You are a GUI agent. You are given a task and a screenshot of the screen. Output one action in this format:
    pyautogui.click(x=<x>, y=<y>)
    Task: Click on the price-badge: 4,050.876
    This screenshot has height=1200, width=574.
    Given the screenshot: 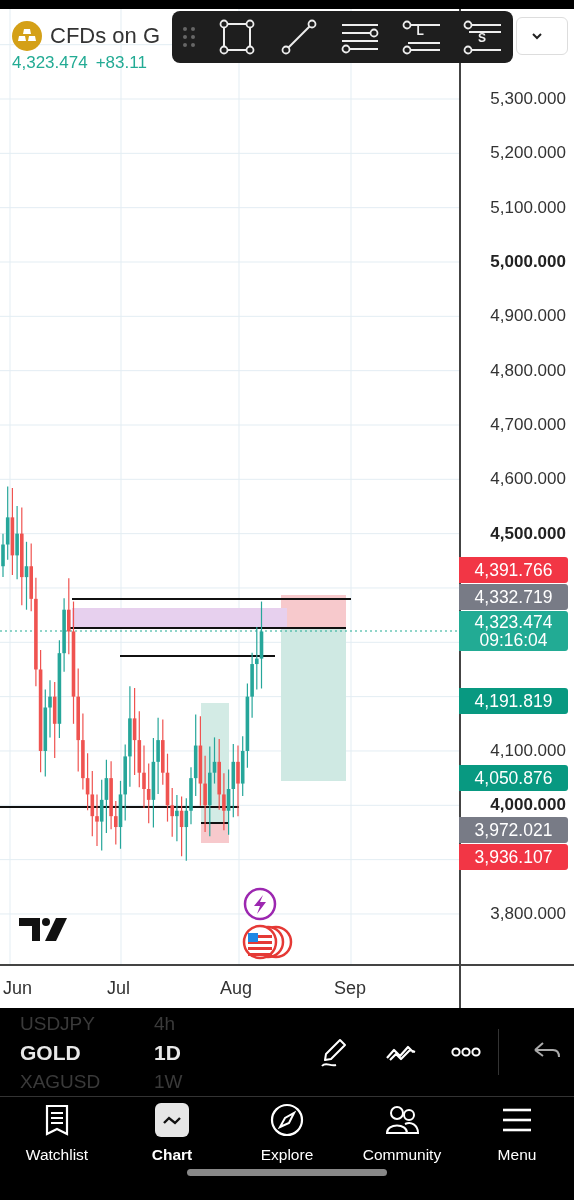 What is the action you would take?
    pyautogui.click(x=513, y=777)
    